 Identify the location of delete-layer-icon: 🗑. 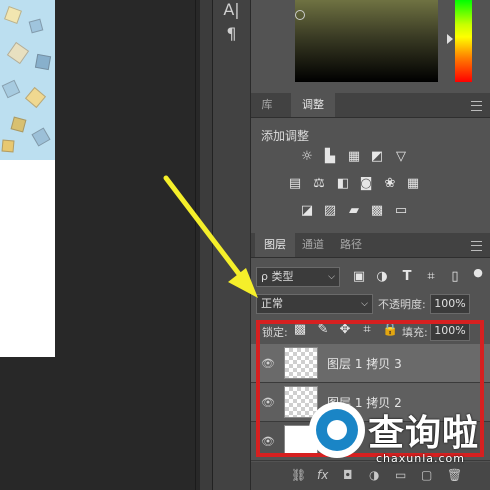
(454, 475).